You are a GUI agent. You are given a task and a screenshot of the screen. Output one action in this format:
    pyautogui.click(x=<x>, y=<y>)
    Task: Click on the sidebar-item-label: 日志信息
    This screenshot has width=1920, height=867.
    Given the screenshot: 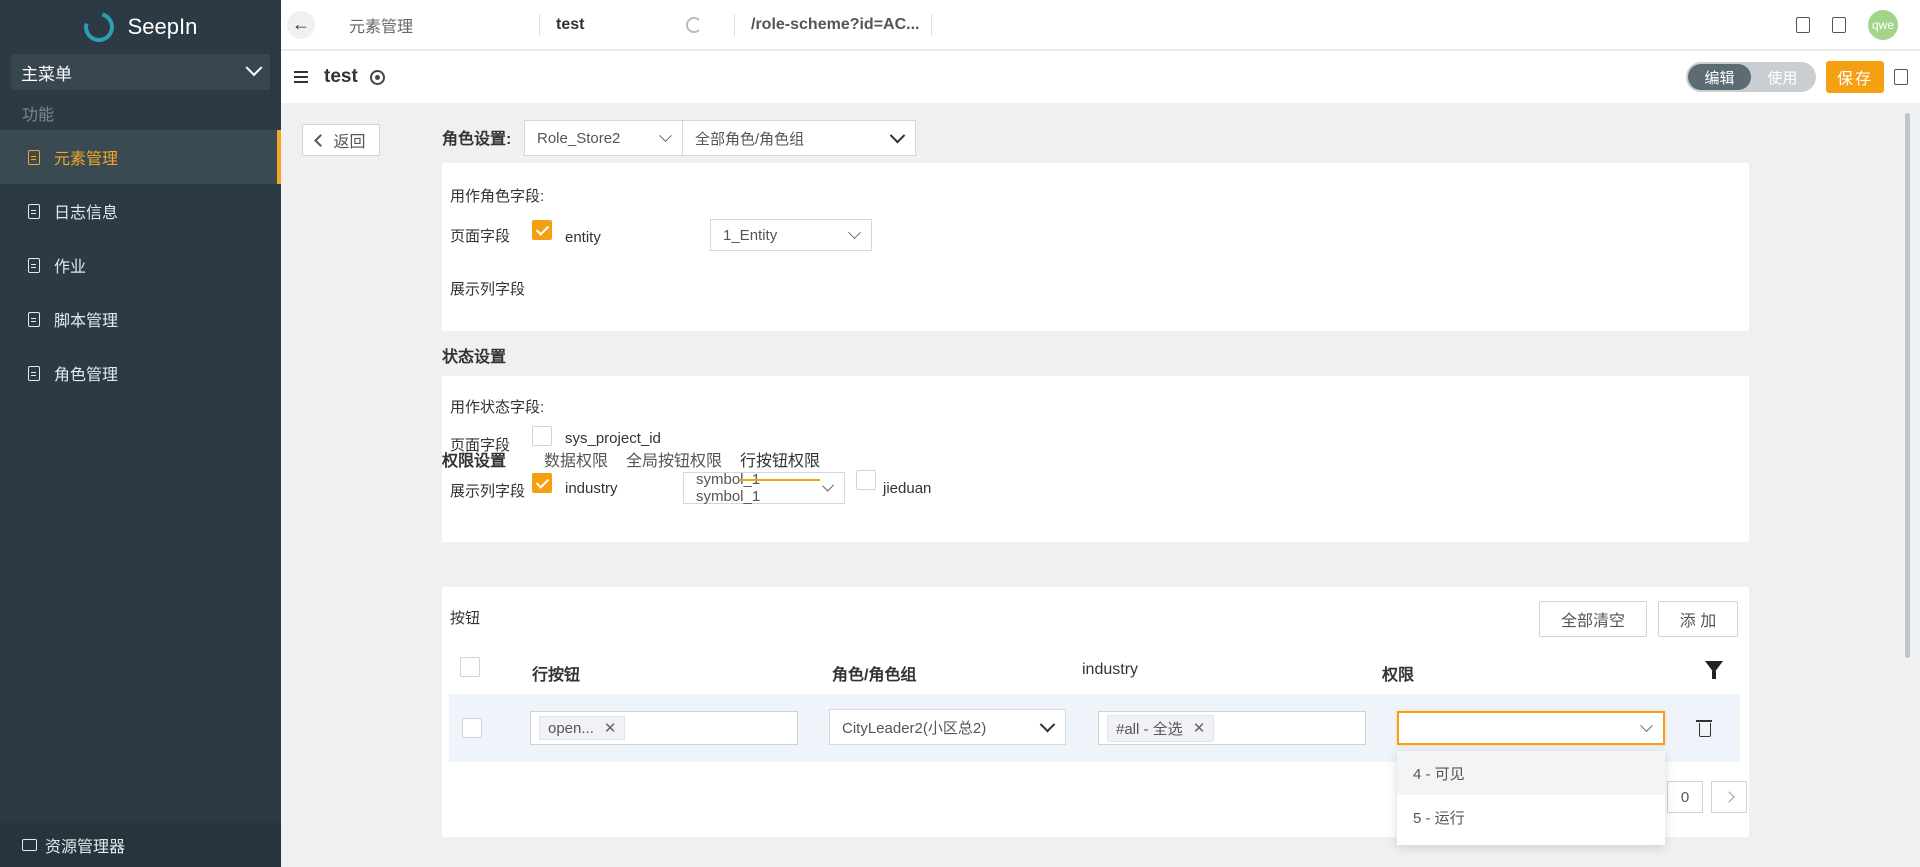 What is the action you would take?
    pyautogui.click(x=86, y=213)
    